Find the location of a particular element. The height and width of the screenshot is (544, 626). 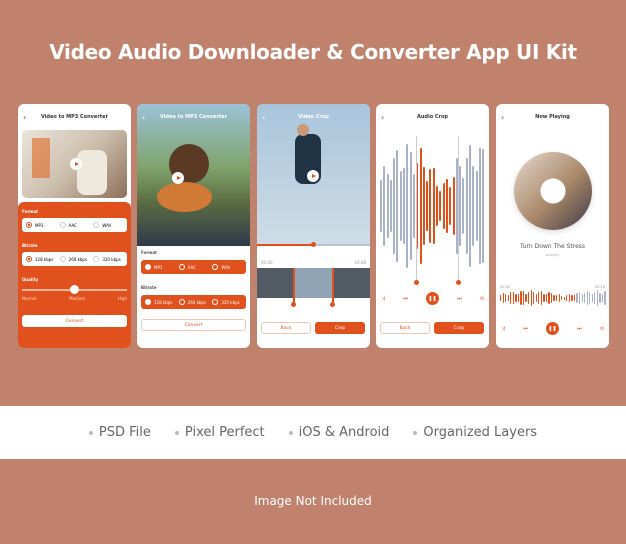

video-thumbnail is located at coordinates (74, 164).